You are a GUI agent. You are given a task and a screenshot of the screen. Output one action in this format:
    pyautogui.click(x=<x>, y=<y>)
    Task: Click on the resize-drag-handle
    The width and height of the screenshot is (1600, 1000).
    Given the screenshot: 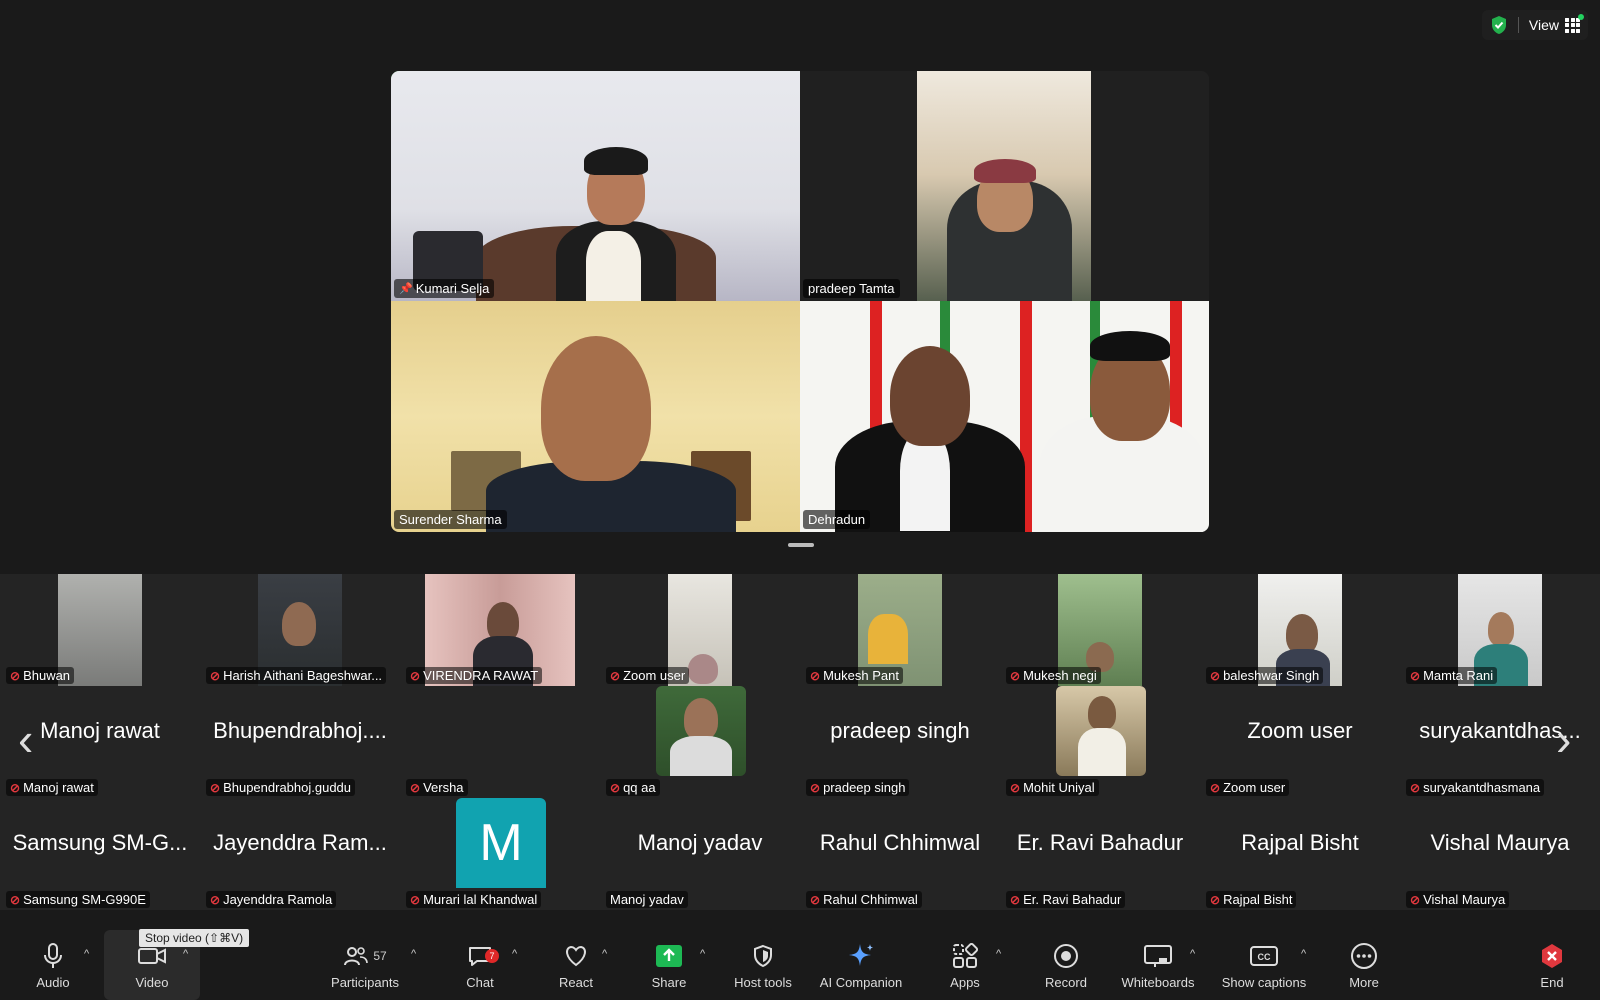 What is the action you would take?
    pyautogui.click(x=801, y=545)
    